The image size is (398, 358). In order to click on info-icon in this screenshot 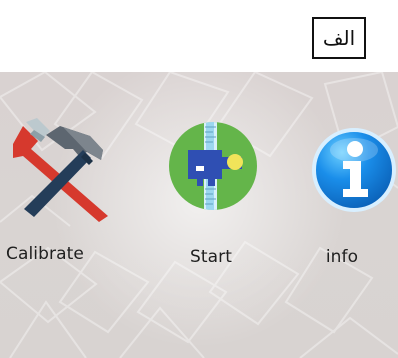, I will do `click(354, 170)`.